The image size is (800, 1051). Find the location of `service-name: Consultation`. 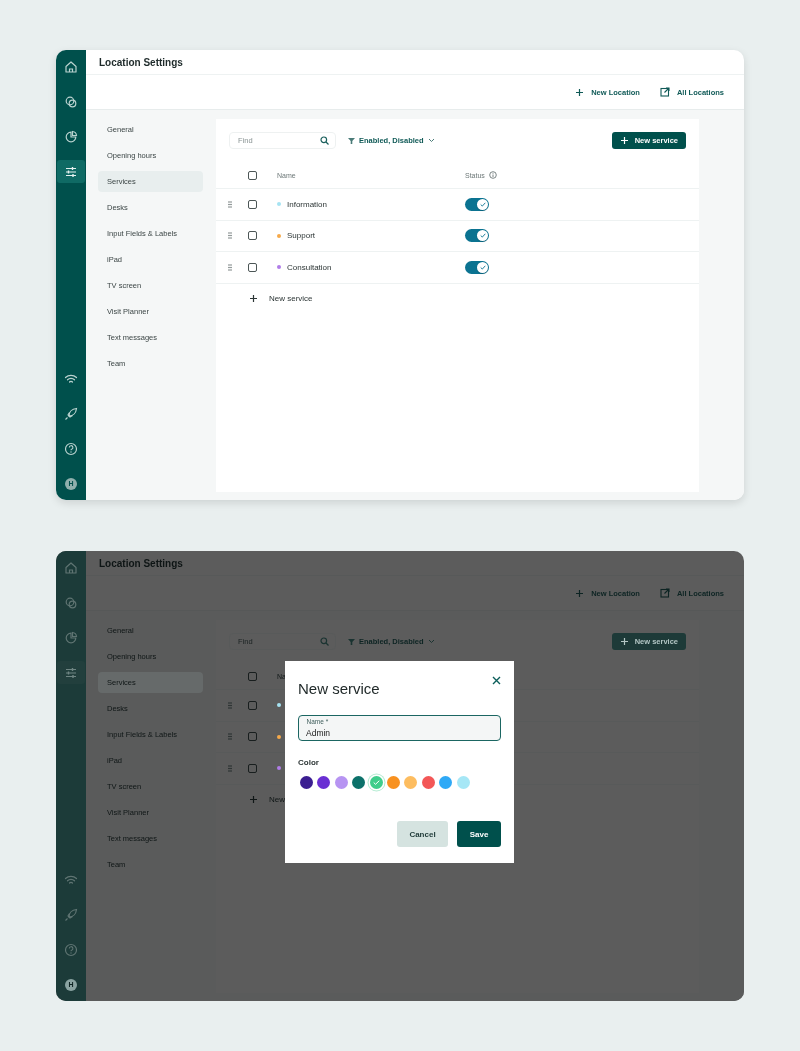

service-name: Consultation is located at coordinates (309, 267).